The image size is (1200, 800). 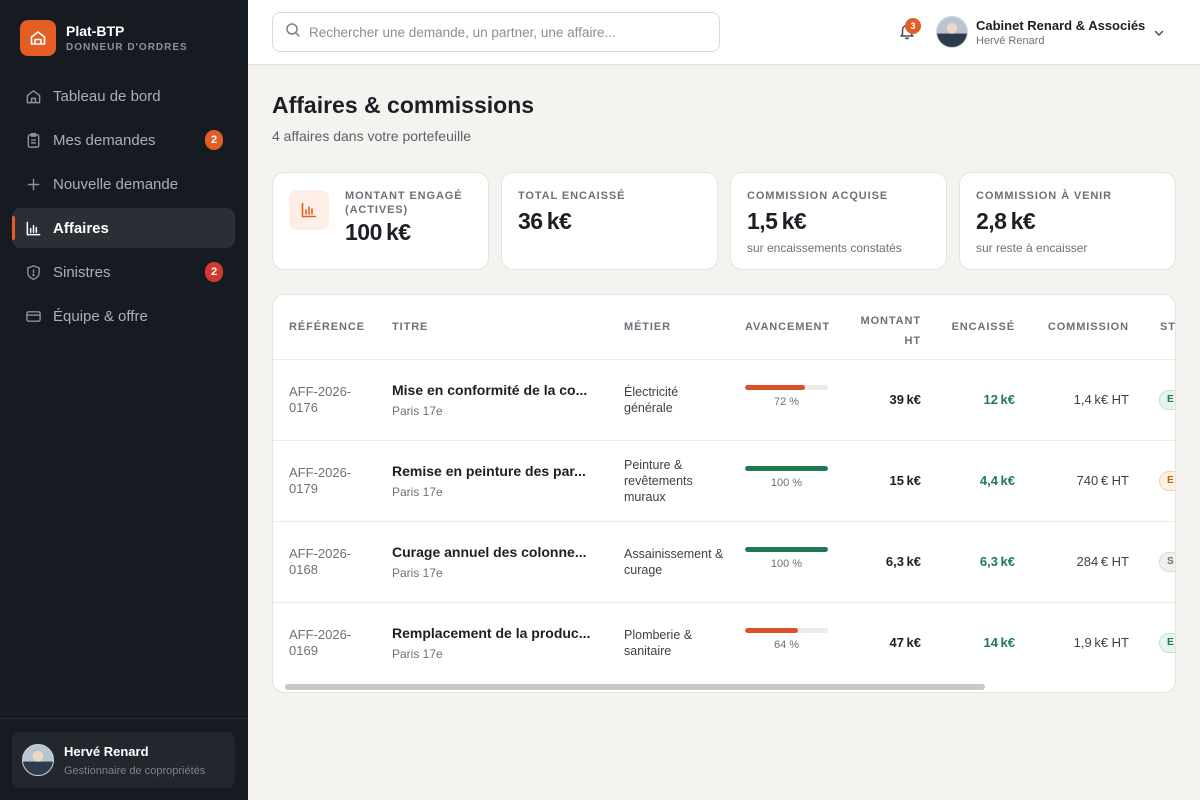 What do you see at coordinates (824, 248) in the screenshot?
I see `stat-note: sur encaissements constatés` at bounding box center [824, 248].